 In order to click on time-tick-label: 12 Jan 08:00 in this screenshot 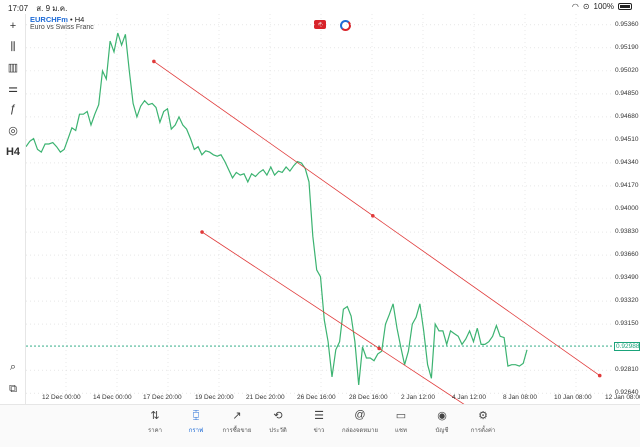, I will do `click(622, 397)`.